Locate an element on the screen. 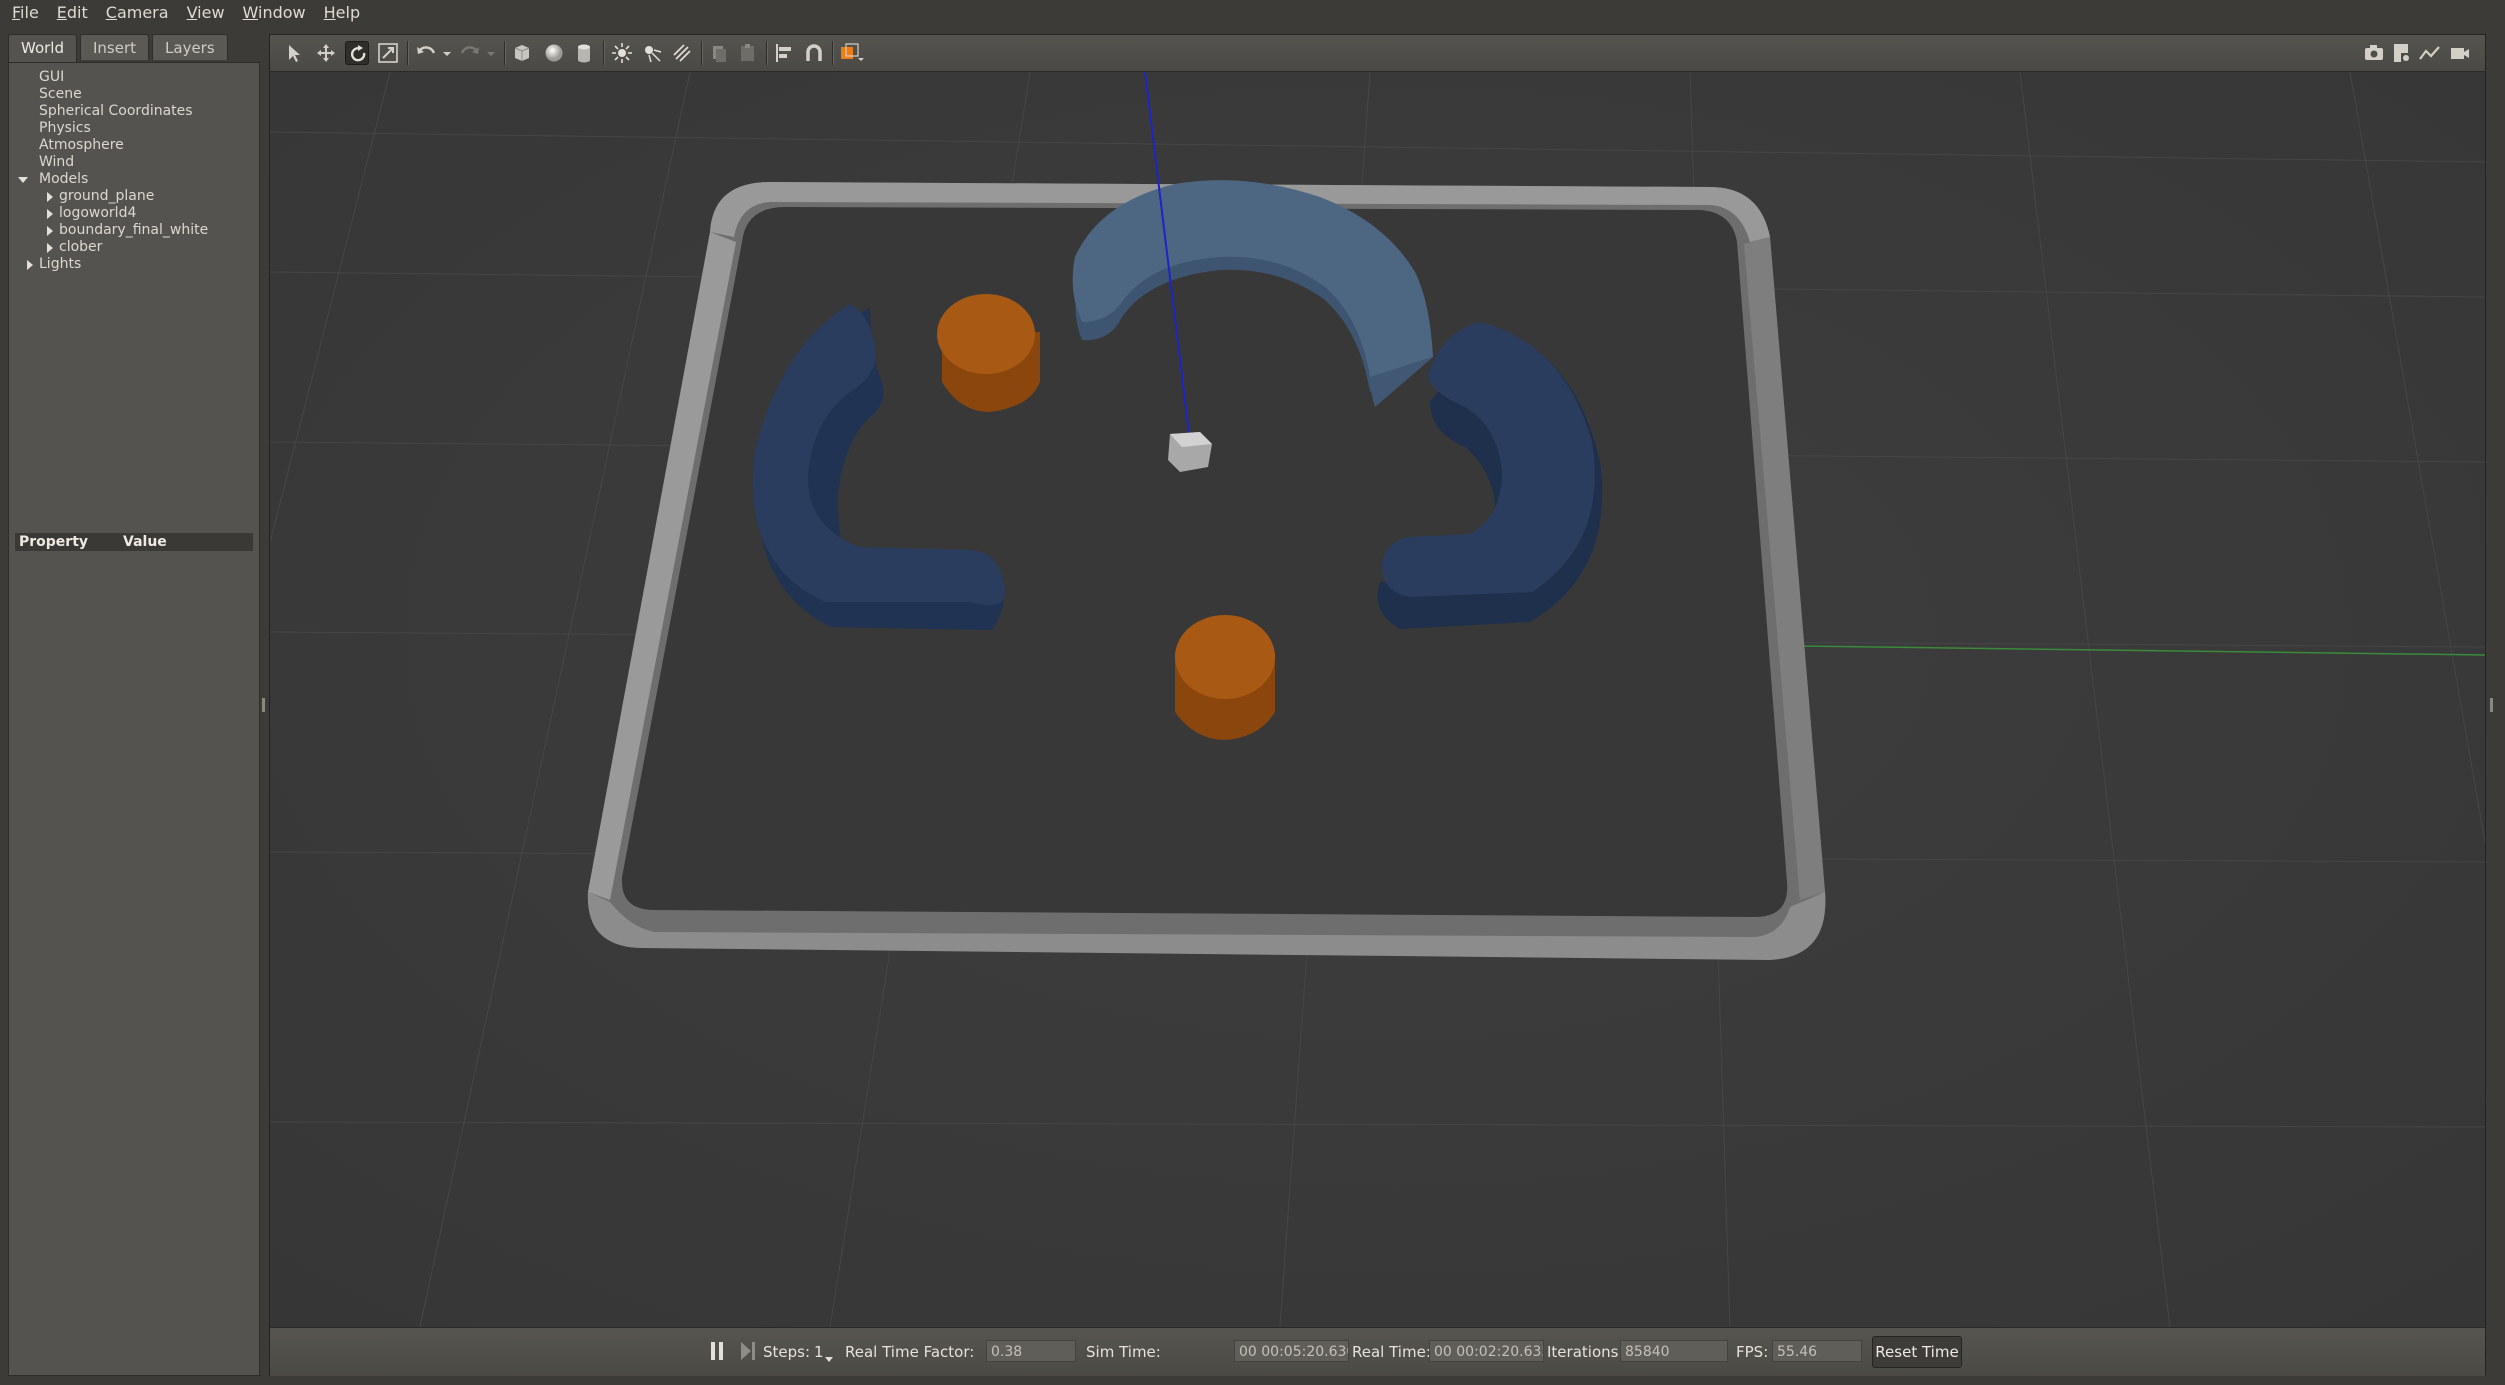  iterations-field: 85840 is located at coordinates (1674, 1351).